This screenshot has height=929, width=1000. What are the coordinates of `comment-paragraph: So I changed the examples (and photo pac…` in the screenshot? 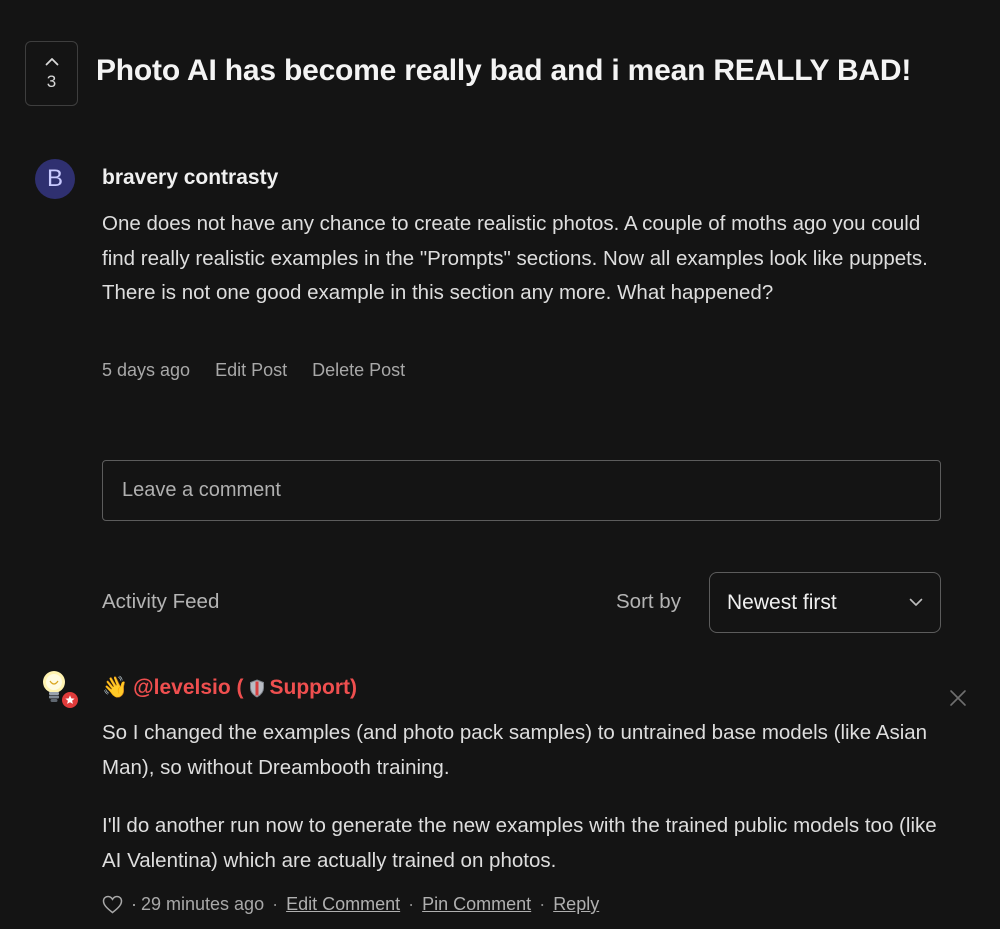 It's located at (515, 750).